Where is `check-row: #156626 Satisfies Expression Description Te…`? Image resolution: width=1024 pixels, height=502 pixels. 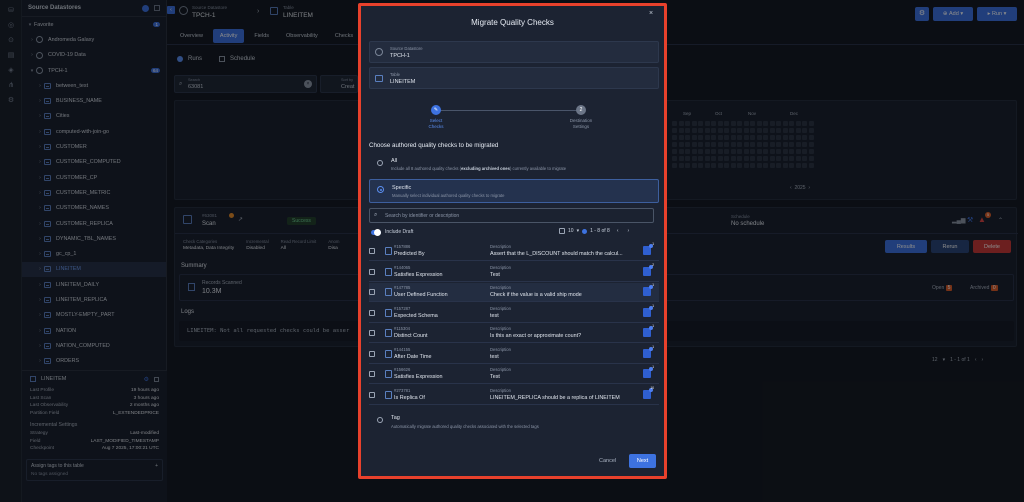
check-row: #156626 Satisfies Expression Description Te… is located at coordinates (514, 374).